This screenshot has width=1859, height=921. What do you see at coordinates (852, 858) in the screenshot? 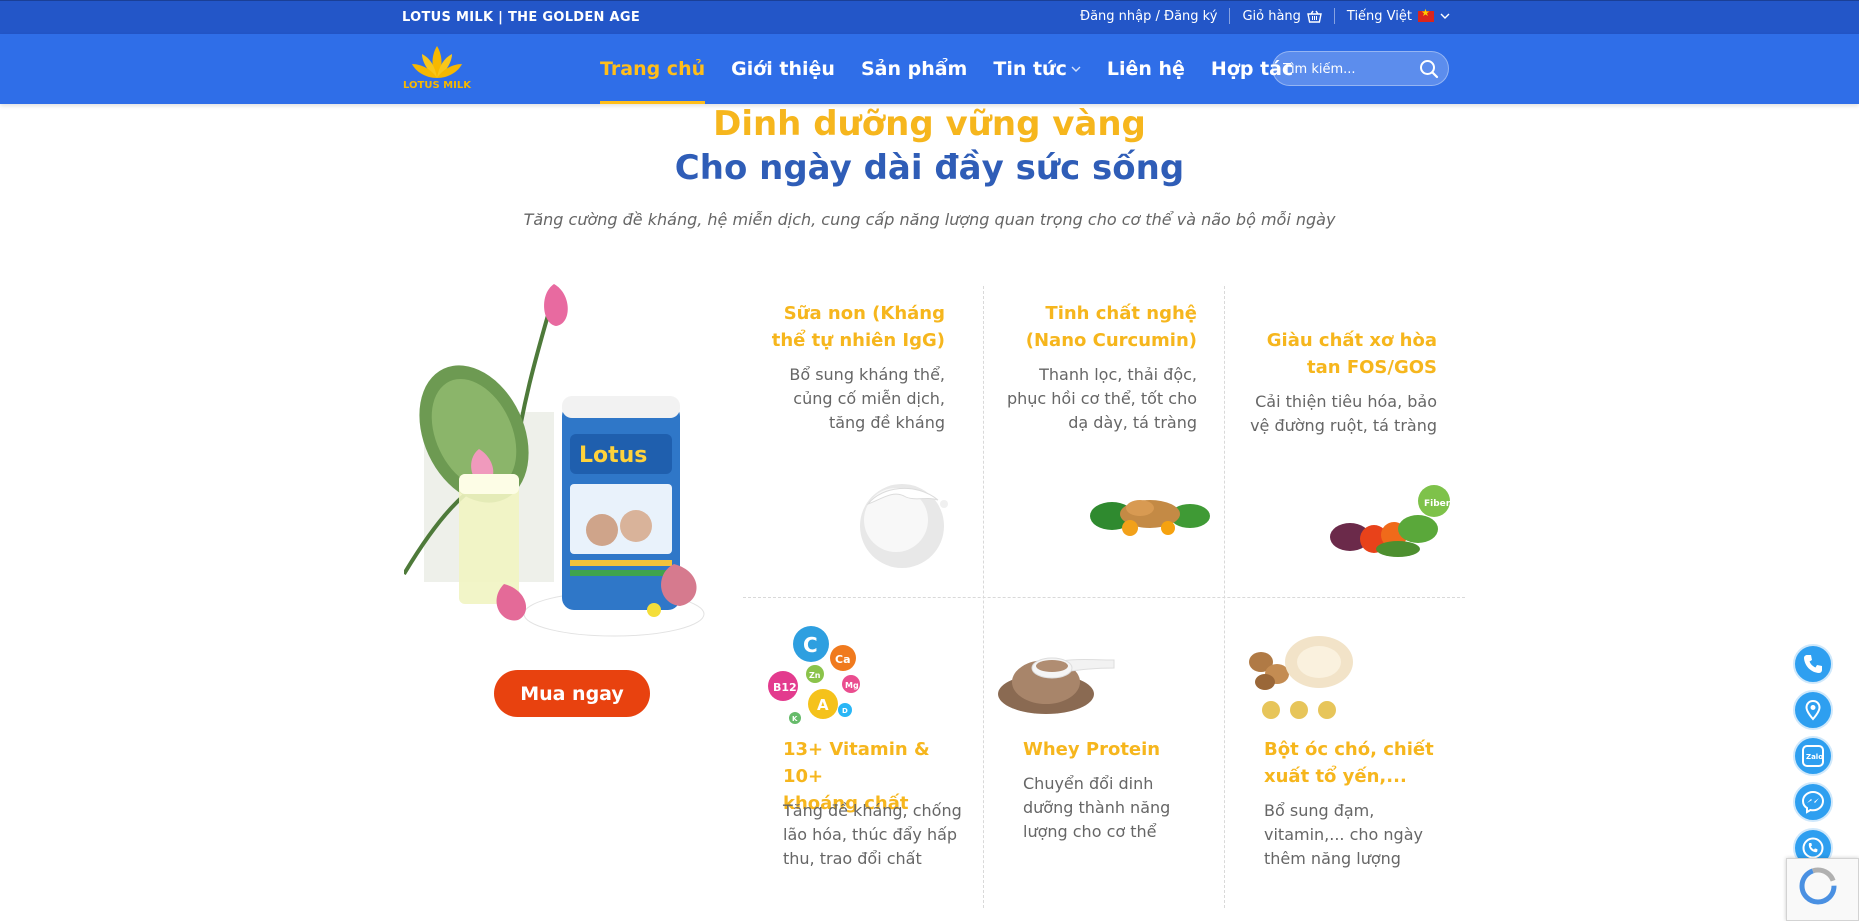
I see `feature-desc-line: thu, trao đổi chất` at bounding box center [852, 858].